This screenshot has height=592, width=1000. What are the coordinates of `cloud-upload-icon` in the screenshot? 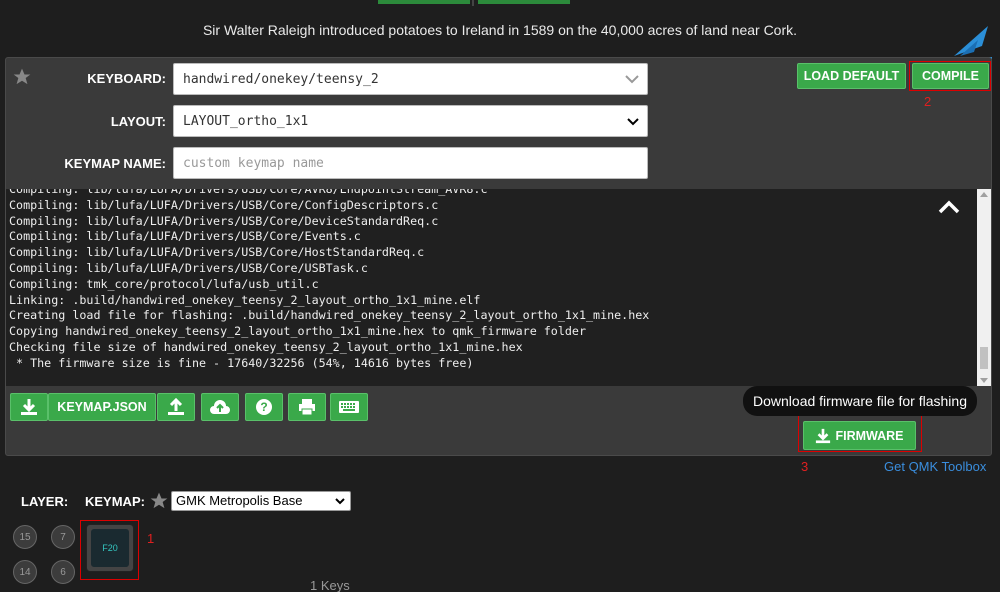 It's located at (220, 407).